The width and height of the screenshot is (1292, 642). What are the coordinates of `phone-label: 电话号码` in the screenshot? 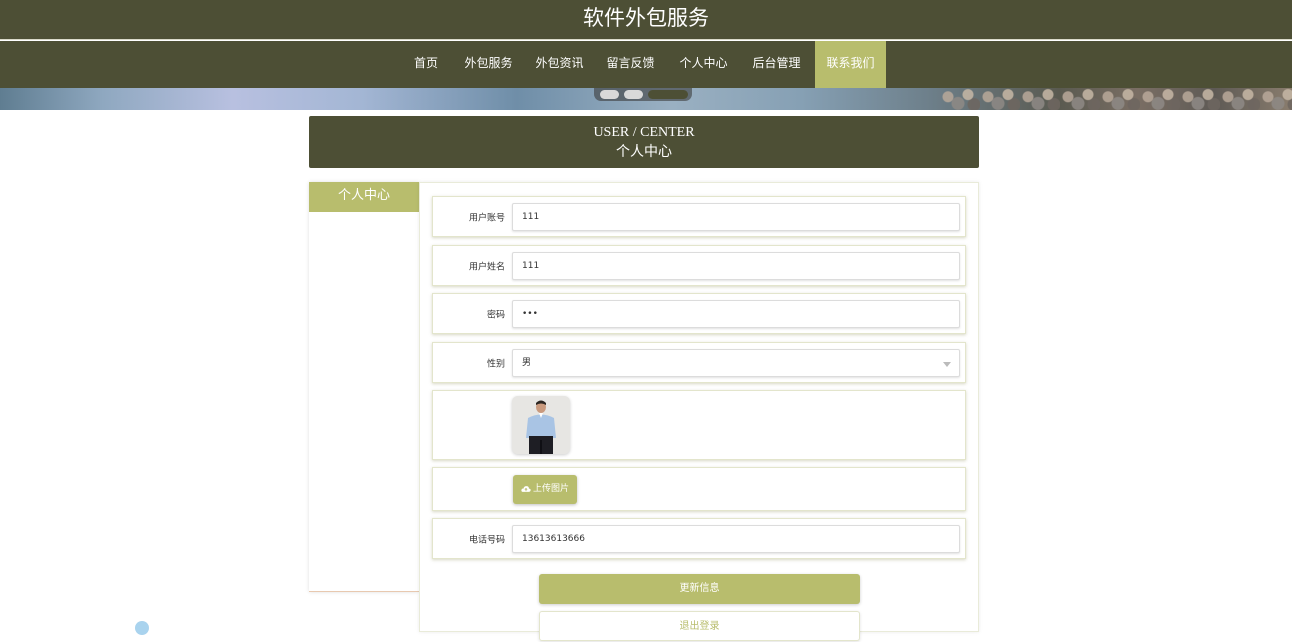 It's located at (486, 540).